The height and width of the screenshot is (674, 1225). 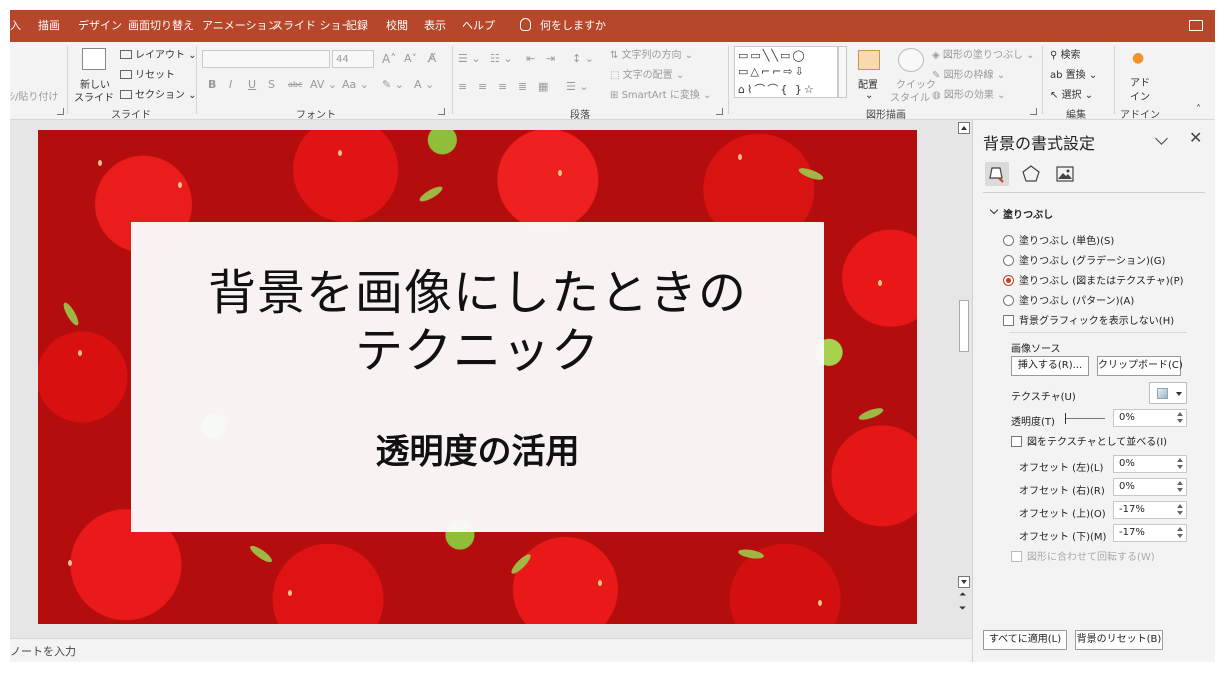 I want to click on radio-button-selected, so click(x=1008, y=280).